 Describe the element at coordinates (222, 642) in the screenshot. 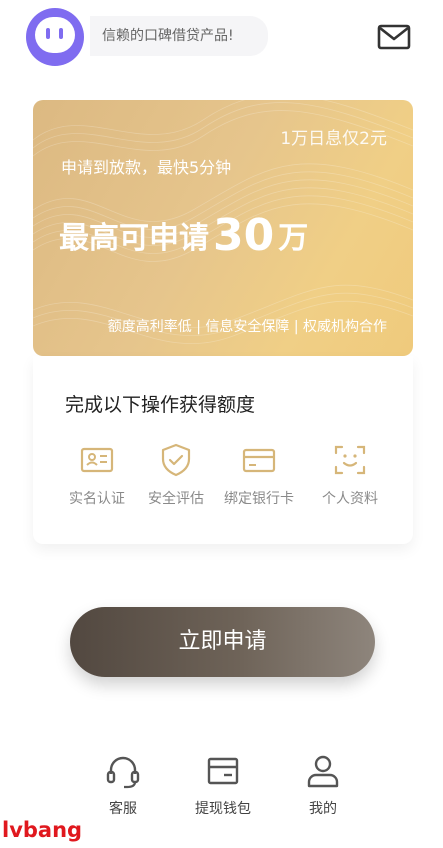

I see `apply-button: 立即申请` at that location.